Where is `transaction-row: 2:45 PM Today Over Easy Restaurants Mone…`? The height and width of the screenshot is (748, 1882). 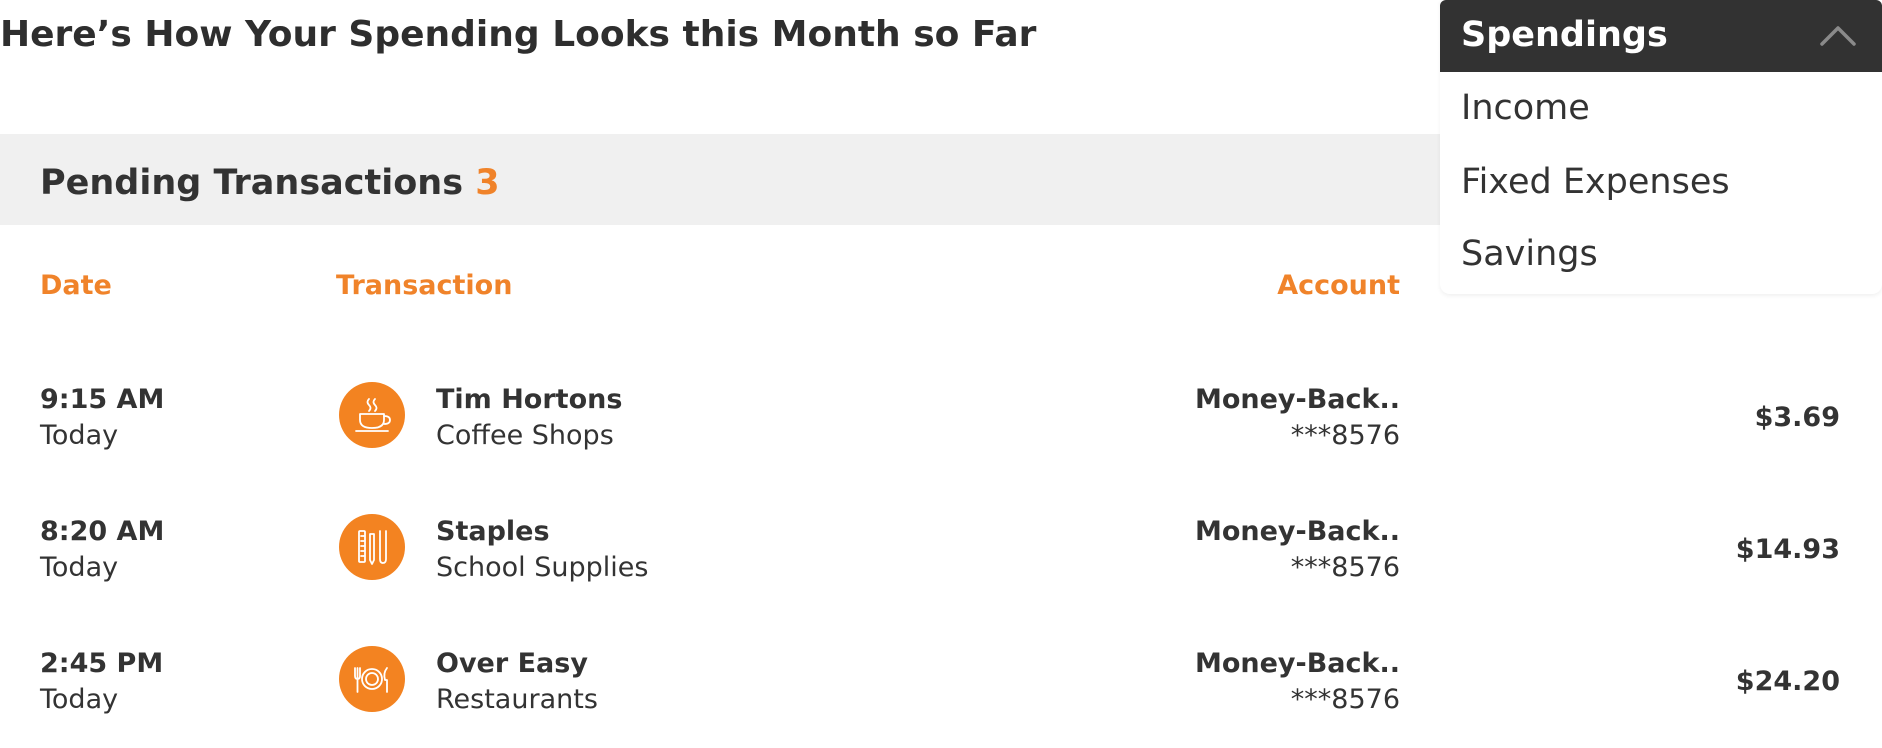 transaction-row: 2:45 PM Today Over Easy Restaurants Mone… is located at coordinates (941, 697).